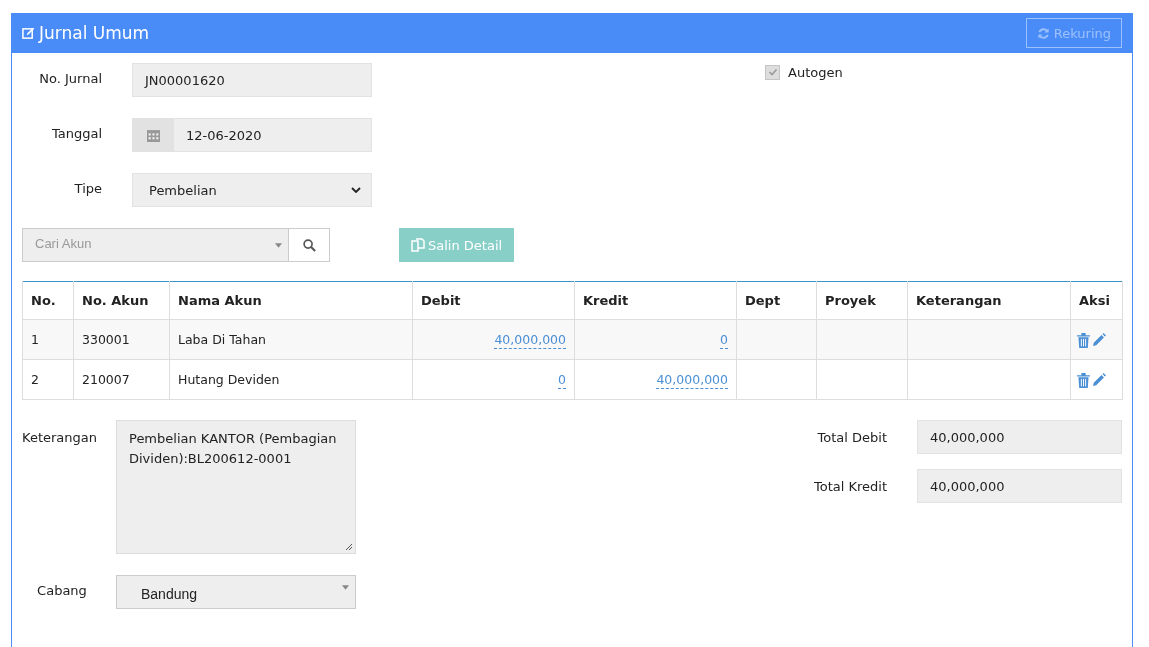  Describe the element at coordinates (692, 380) in the screenshot. I see `credit-link: 40,000,000` at that location.